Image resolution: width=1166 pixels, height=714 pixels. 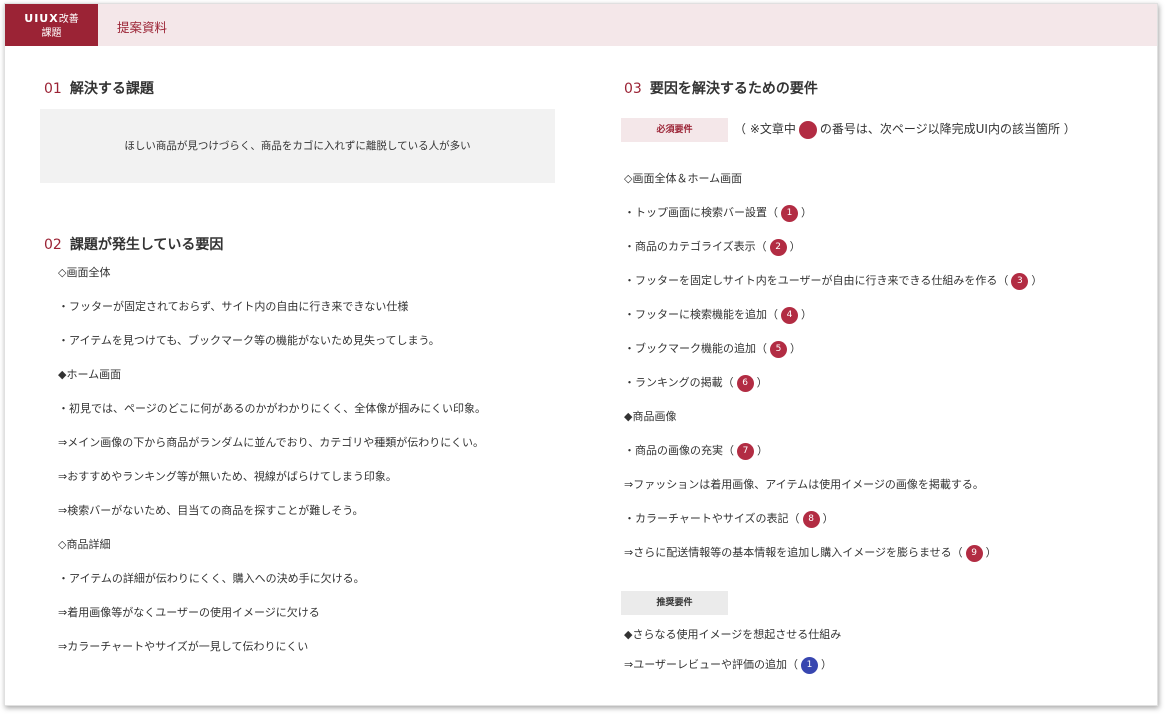 I want to click on required-requirements-tag: 必須要件, so click(x=674, y=130).